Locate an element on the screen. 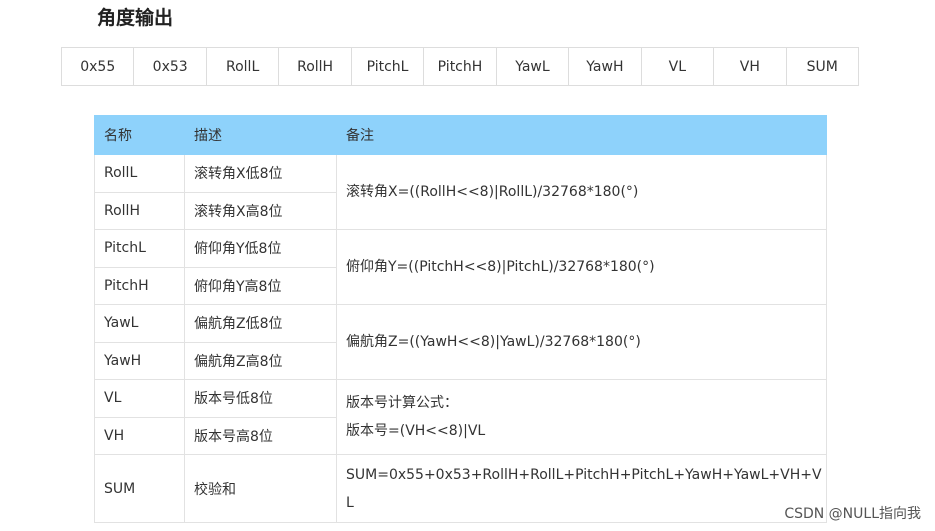 The width and height of the screenshot is (935, 531). frame-byte-cell: YawH is located at coordinates (605, 66).